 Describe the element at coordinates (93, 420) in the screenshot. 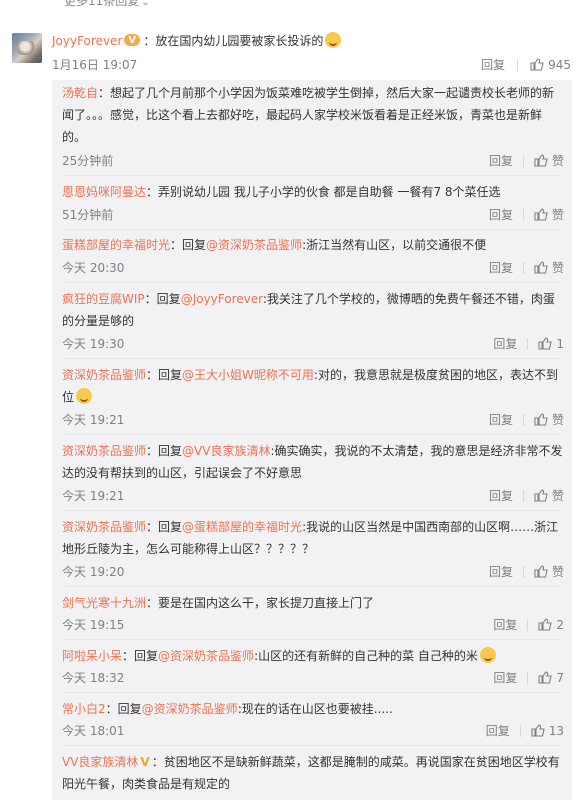

I see `reply-time: 今天 19:21` at that location.